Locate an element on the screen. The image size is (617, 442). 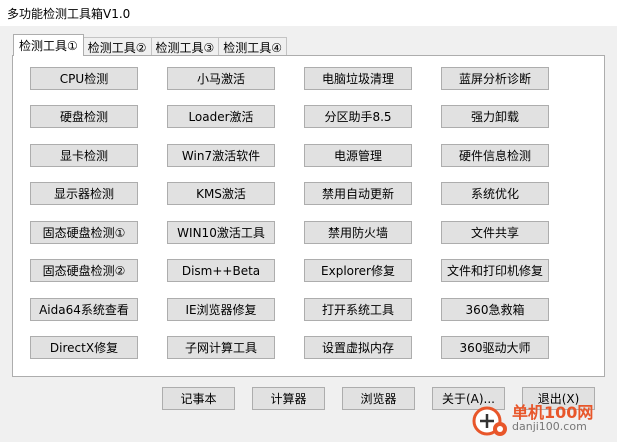
disable-firewall-button: 禁用防火墙 is located at coordinates (358, 232).